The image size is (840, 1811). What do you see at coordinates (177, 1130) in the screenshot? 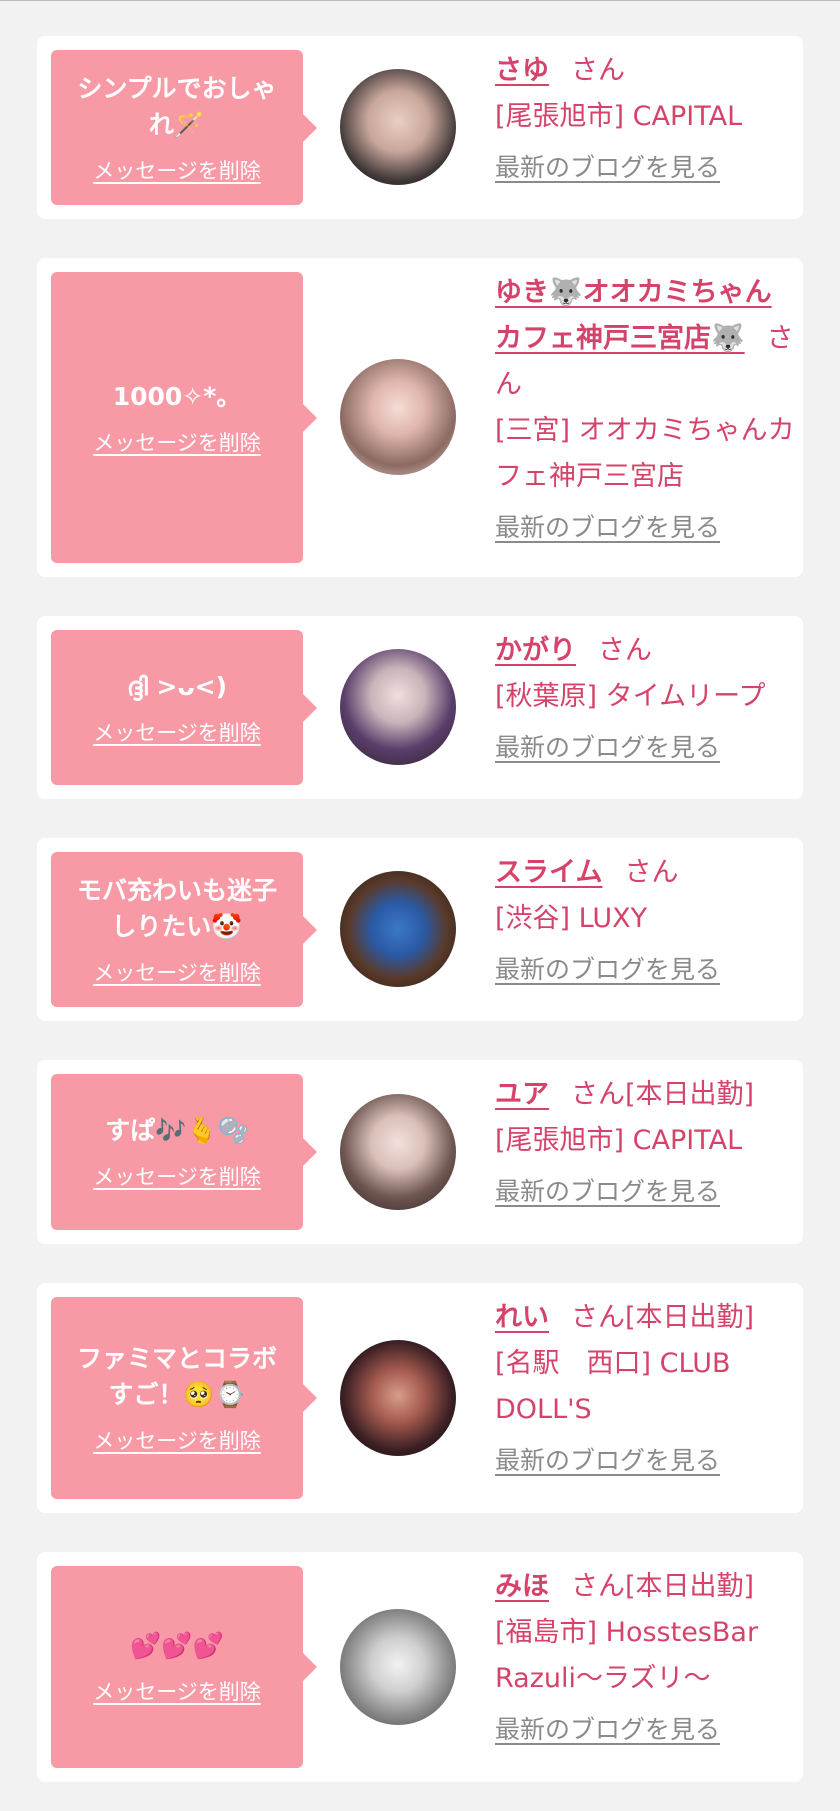
I see `message-text: すぱ🎶🫰🫧` at bounding box center [177, 1130].